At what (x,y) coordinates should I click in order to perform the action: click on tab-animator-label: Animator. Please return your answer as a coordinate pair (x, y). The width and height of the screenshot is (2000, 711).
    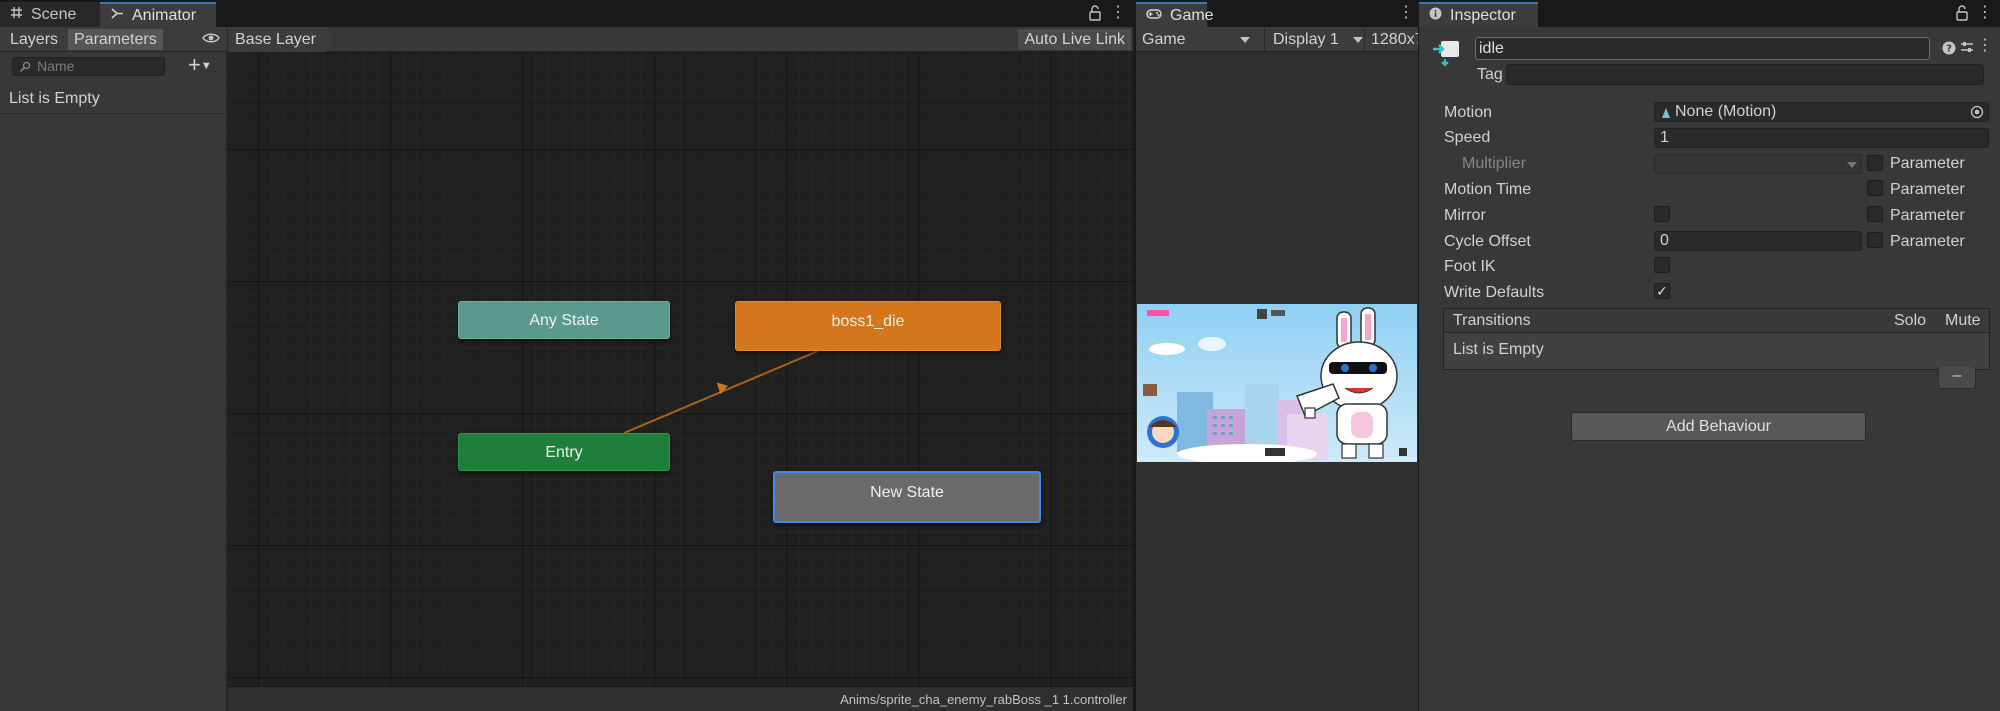
    Looking at the image, I should click on (164, 15).